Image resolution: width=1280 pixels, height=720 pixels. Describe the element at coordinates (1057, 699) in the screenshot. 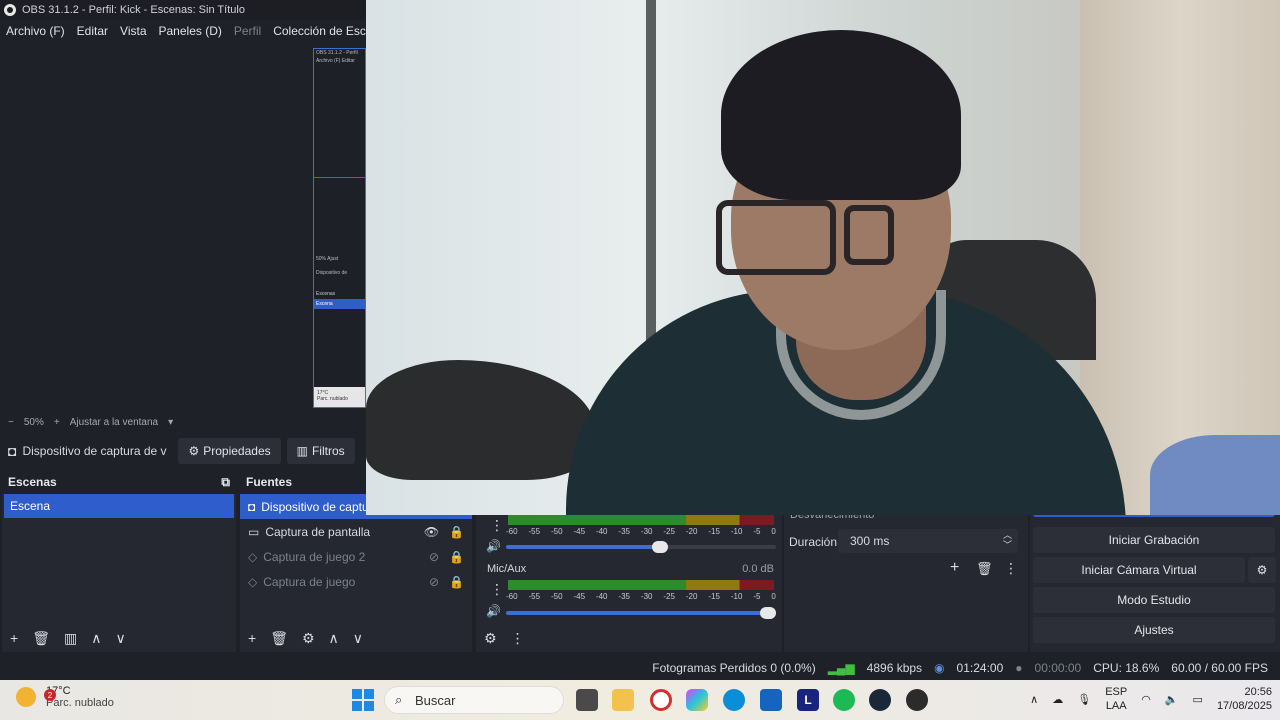

I see `onedrive-icon: ☁` at that location.